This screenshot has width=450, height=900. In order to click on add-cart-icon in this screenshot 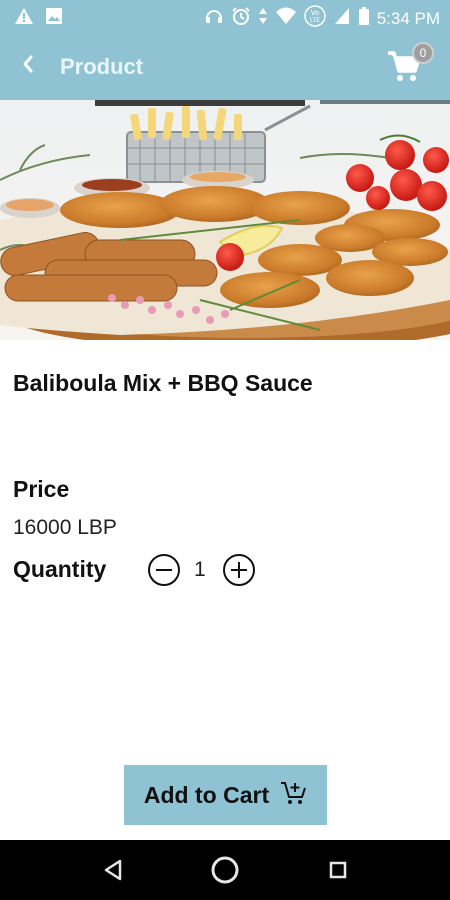, I will do `click(293, 795)`.